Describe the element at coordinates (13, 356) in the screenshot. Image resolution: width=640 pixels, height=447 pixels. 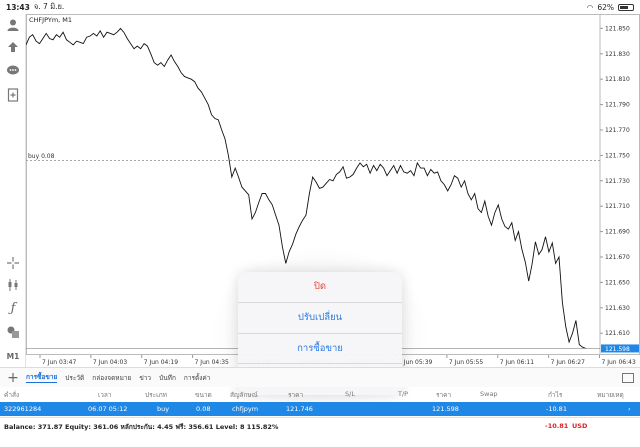
I see `timeframe-label: M1` at that location.